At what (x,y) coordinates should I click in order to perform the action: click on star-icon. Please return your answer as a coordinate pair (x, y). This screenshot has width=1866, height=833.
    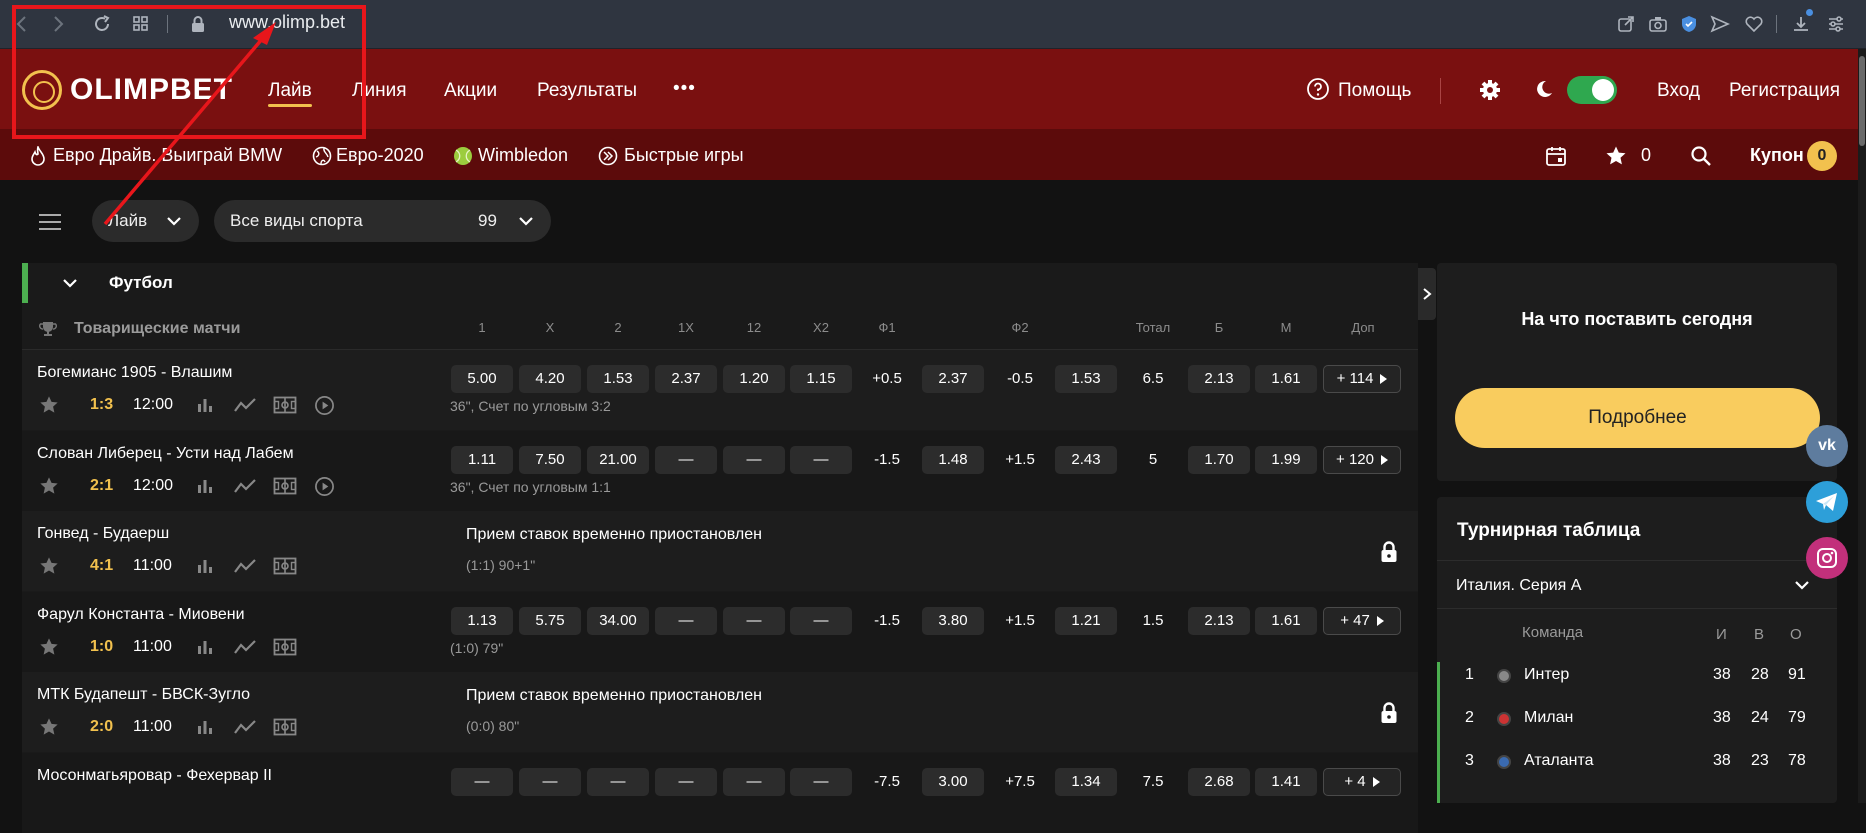
    Looking at the image, I should click on (1616, 156).